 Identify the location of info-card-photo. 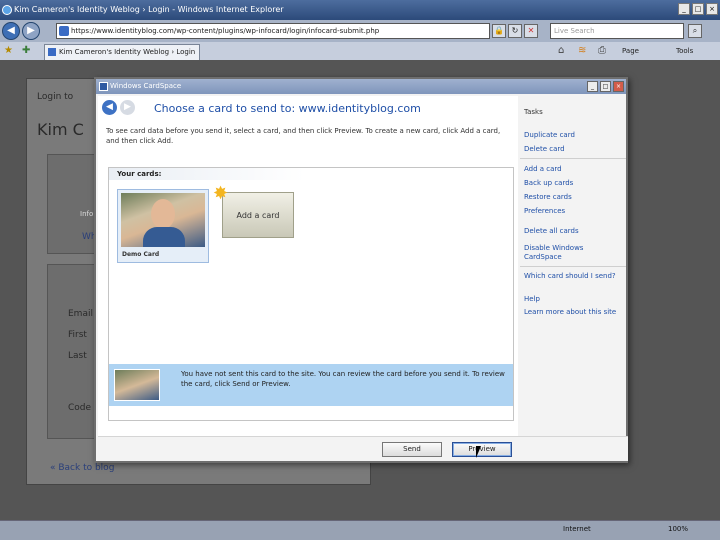
(137, 385).